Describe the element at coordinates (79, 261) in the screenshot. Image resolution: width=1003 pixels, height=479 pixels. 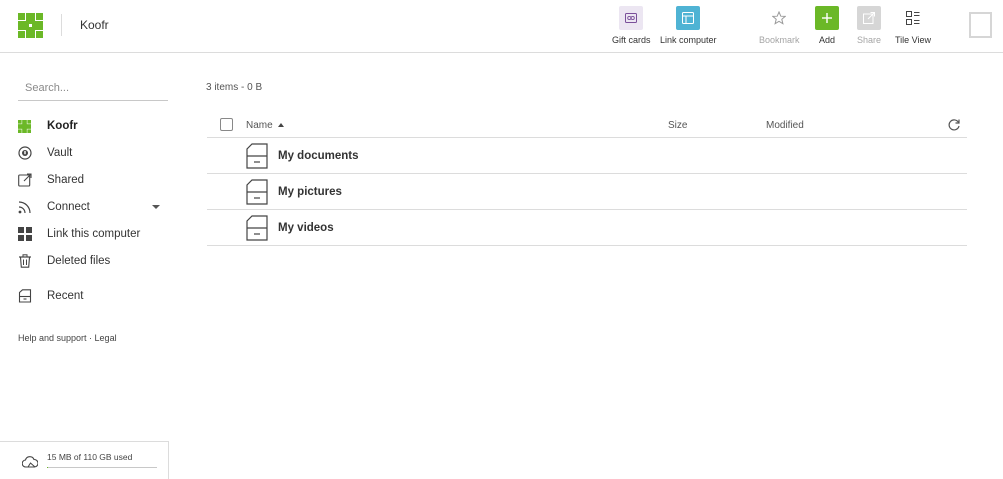
I see `sidebar-item-label: Deleted files` at that location.